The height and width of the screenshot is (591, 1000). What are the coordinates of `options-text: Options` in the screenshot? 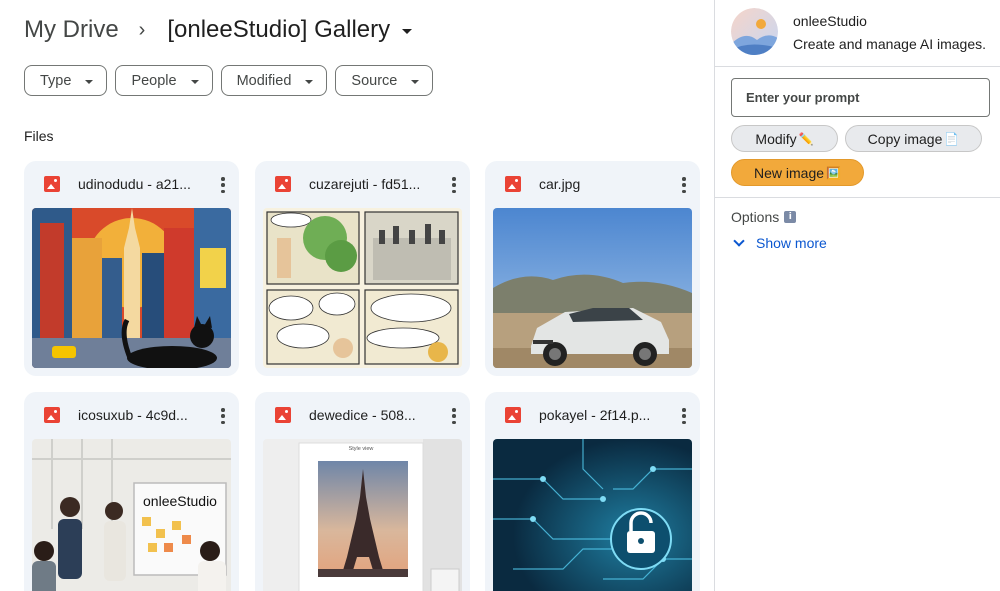 It's located at (755, 217).